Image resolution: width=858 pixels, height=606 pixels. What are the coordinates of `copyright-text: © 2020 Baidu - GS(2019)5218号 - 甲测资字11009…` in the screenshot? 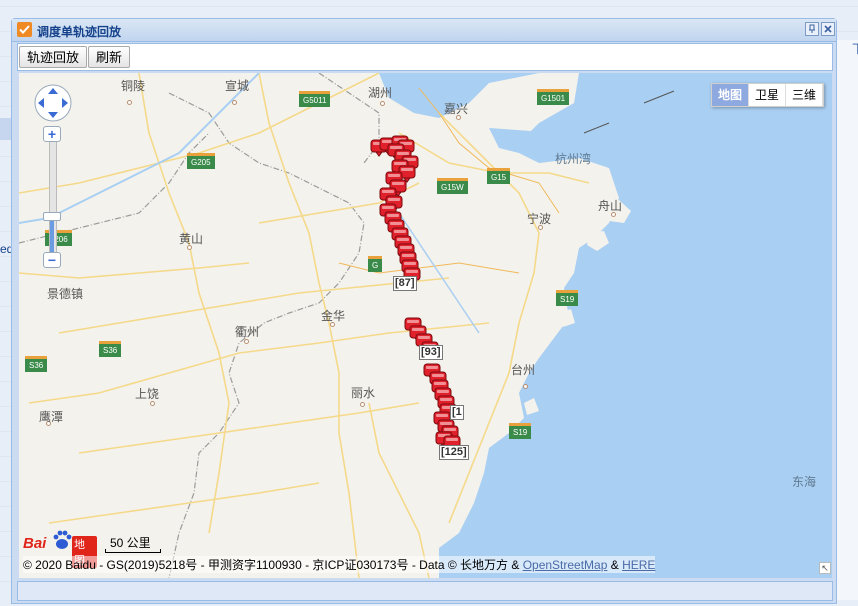 It's located at (273, 565).